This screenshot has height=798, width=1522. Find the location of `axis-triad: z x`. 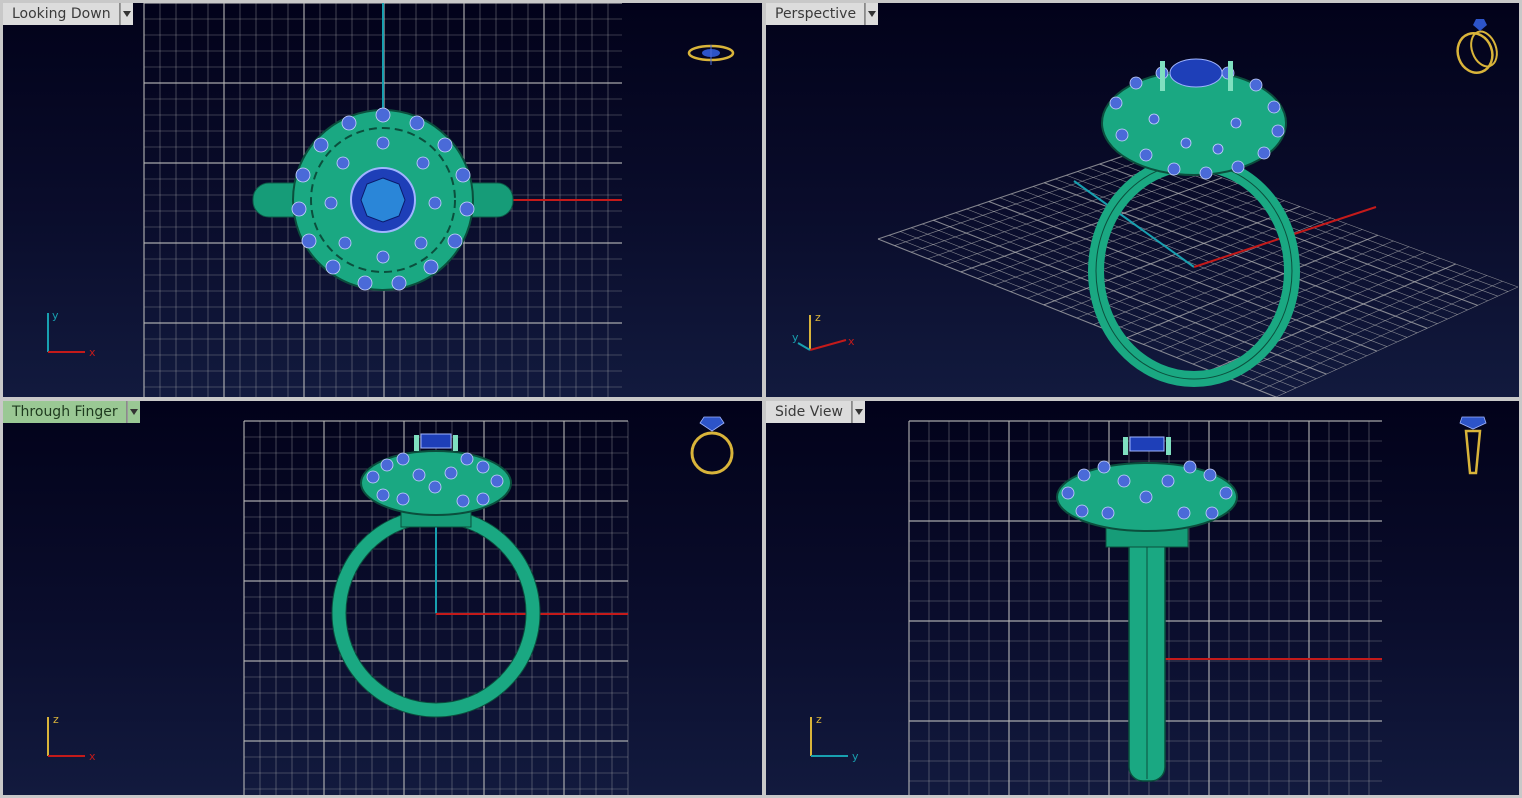

axis-triad: z x is located at coordinates (71, 738).